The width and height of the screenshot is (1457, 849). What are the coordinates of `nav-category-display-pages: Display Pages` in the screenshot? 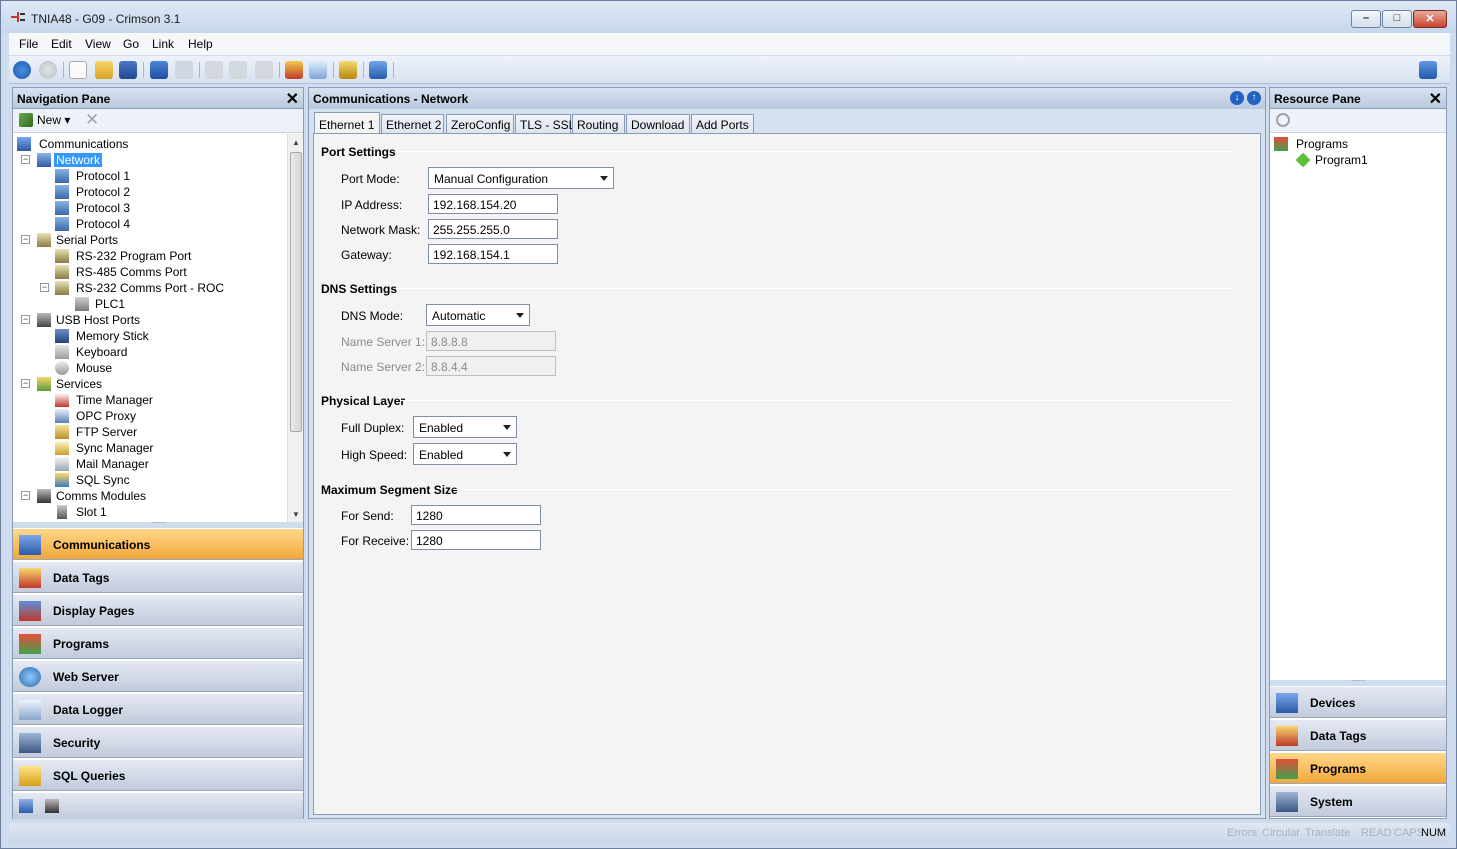 It's located at (158, 610).